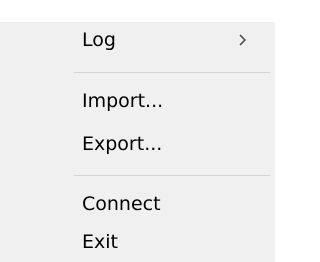 Image resolution: width=320 pixels, height=262 pixels. I want to click on menu-item-connect: Connect, so click(137, 204).